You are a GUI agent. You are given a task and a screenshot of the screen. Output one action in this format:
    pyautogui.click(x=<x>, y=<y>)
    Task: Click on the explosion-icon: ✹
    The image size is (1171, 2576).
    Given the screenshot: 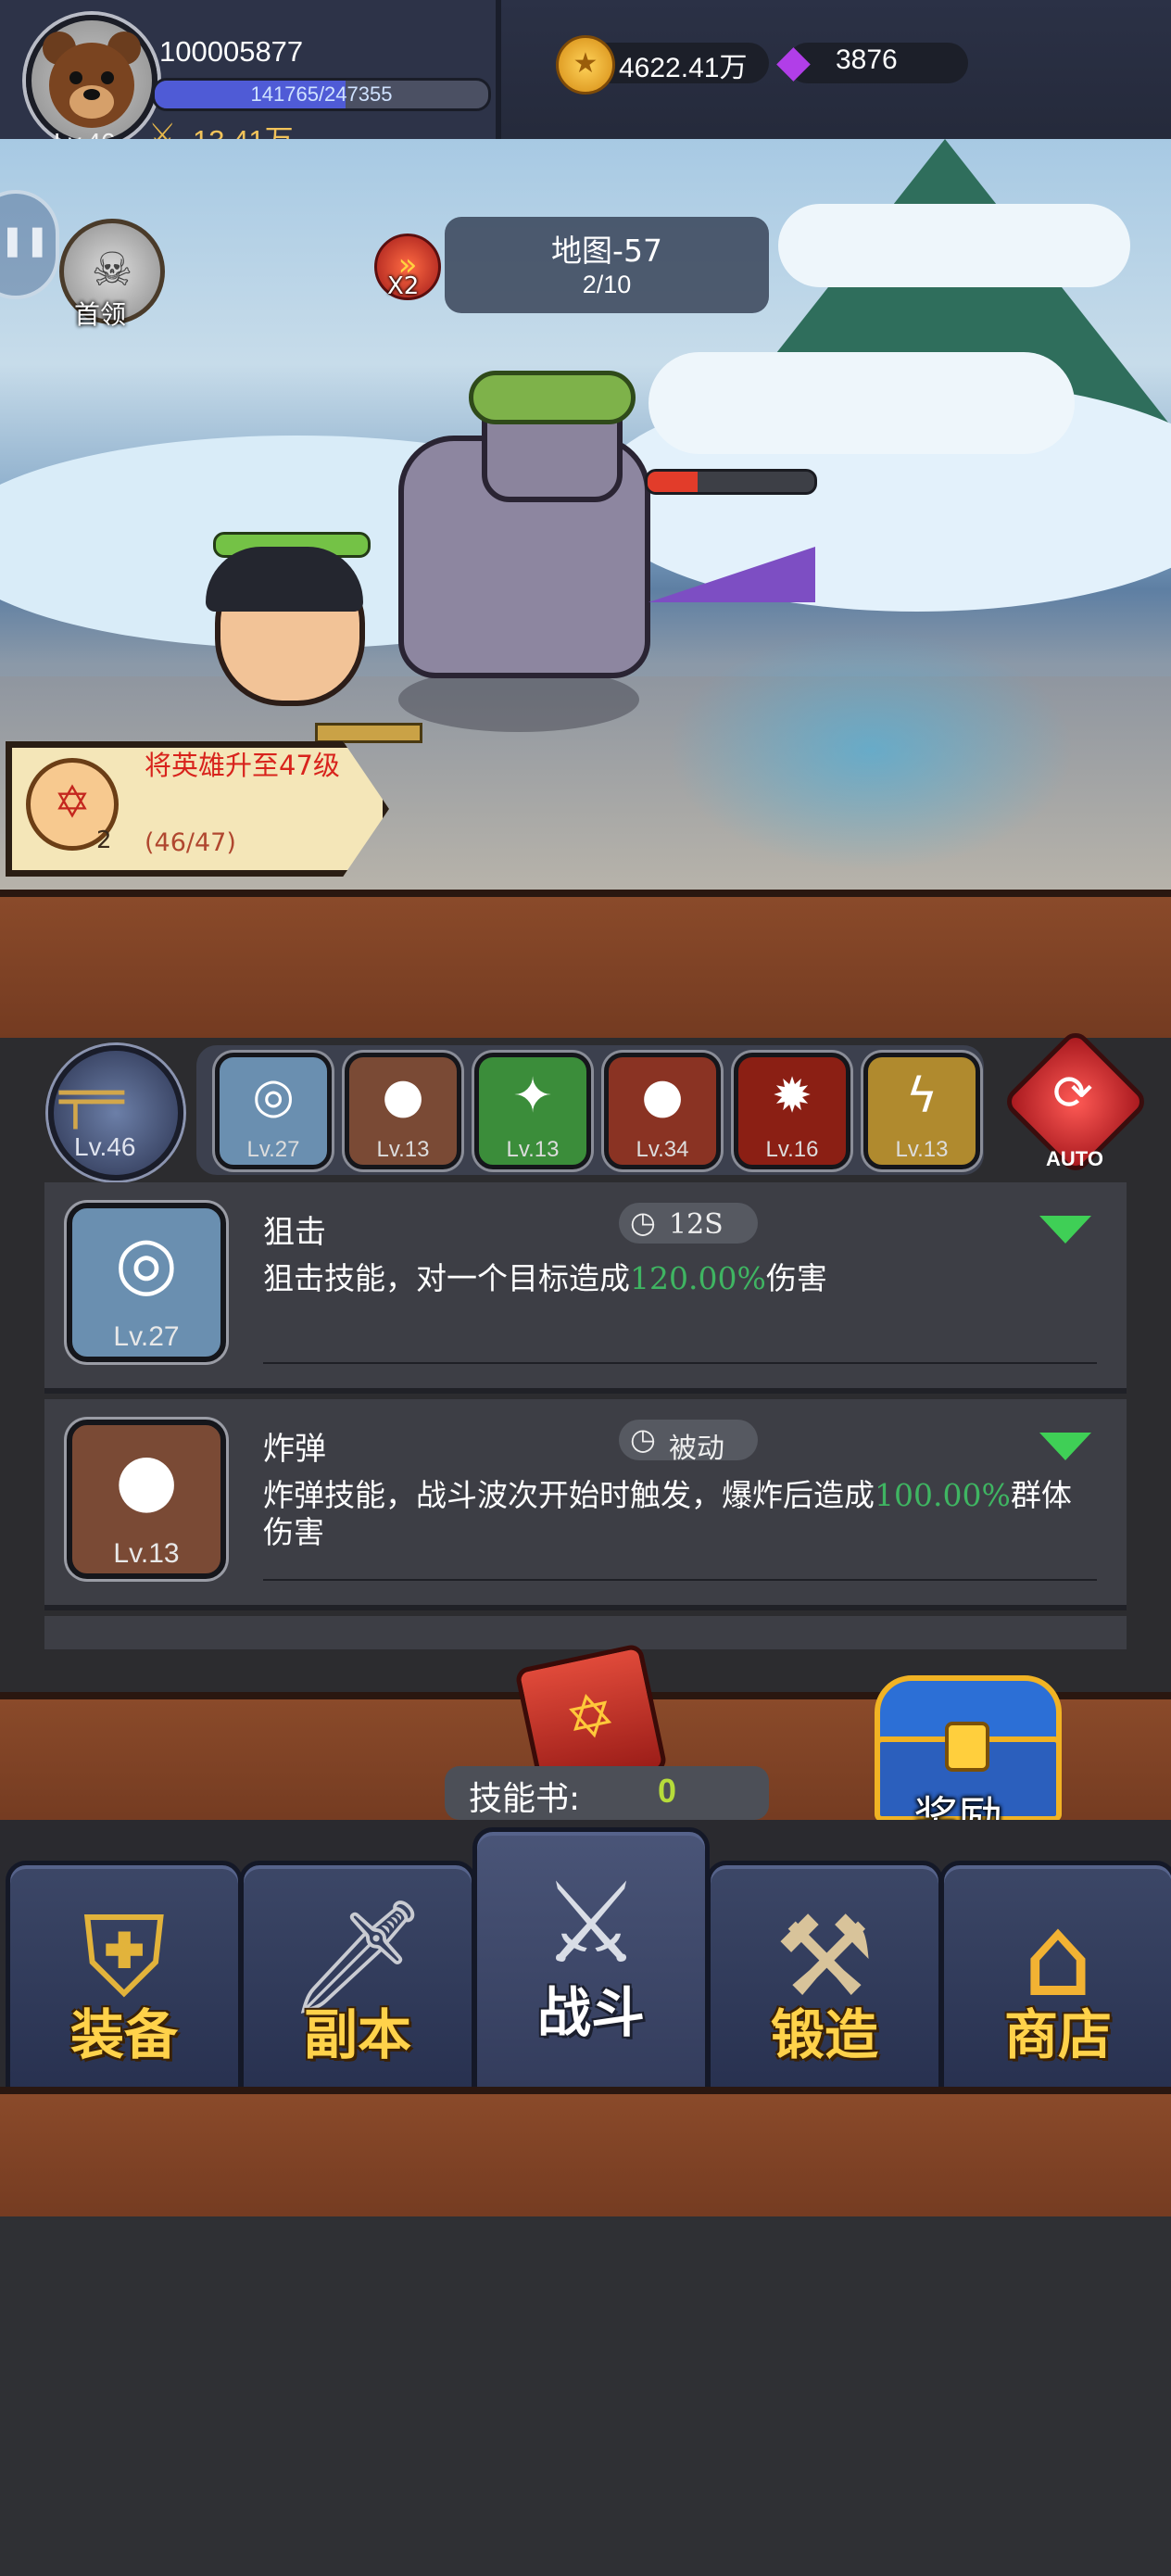 What is the action you would take?
    pyautogui.click(x=792, y=1096)
    